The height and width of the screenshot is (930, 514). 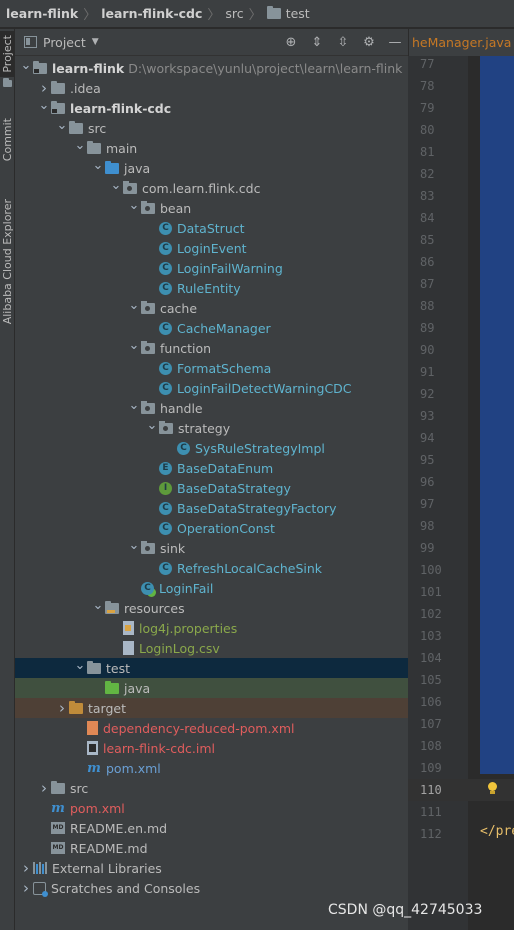 I want to click on alibaba-cloud-explorer-tab: Alibaba Cloud Explorer, so click(x=7, y=261).